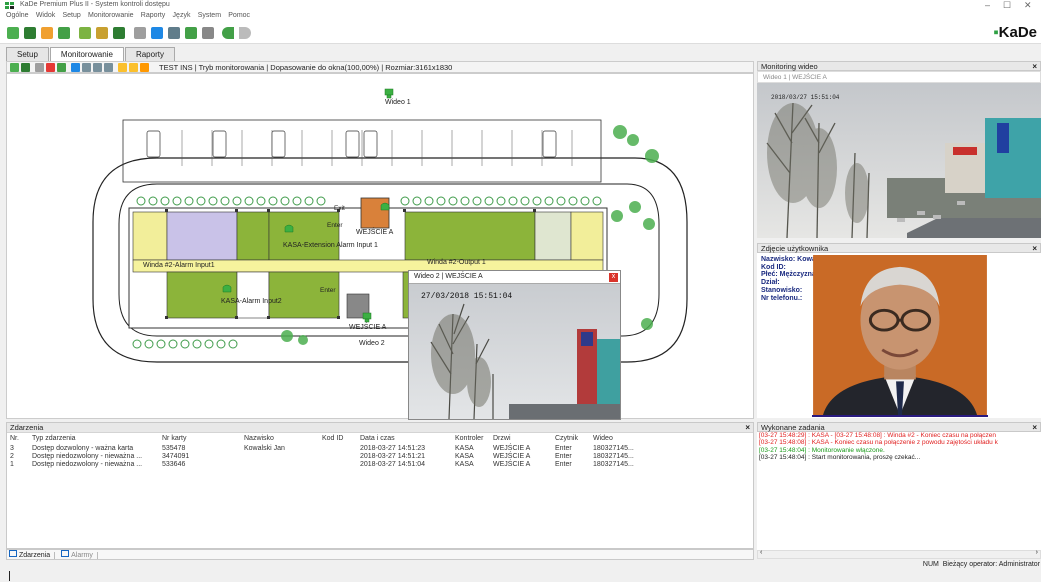 Image resolution: width=1041 pixels, height=582 pixels. I want to click on camera-timestamp: 2018/03/27 15:51:04, so click(805, 97).